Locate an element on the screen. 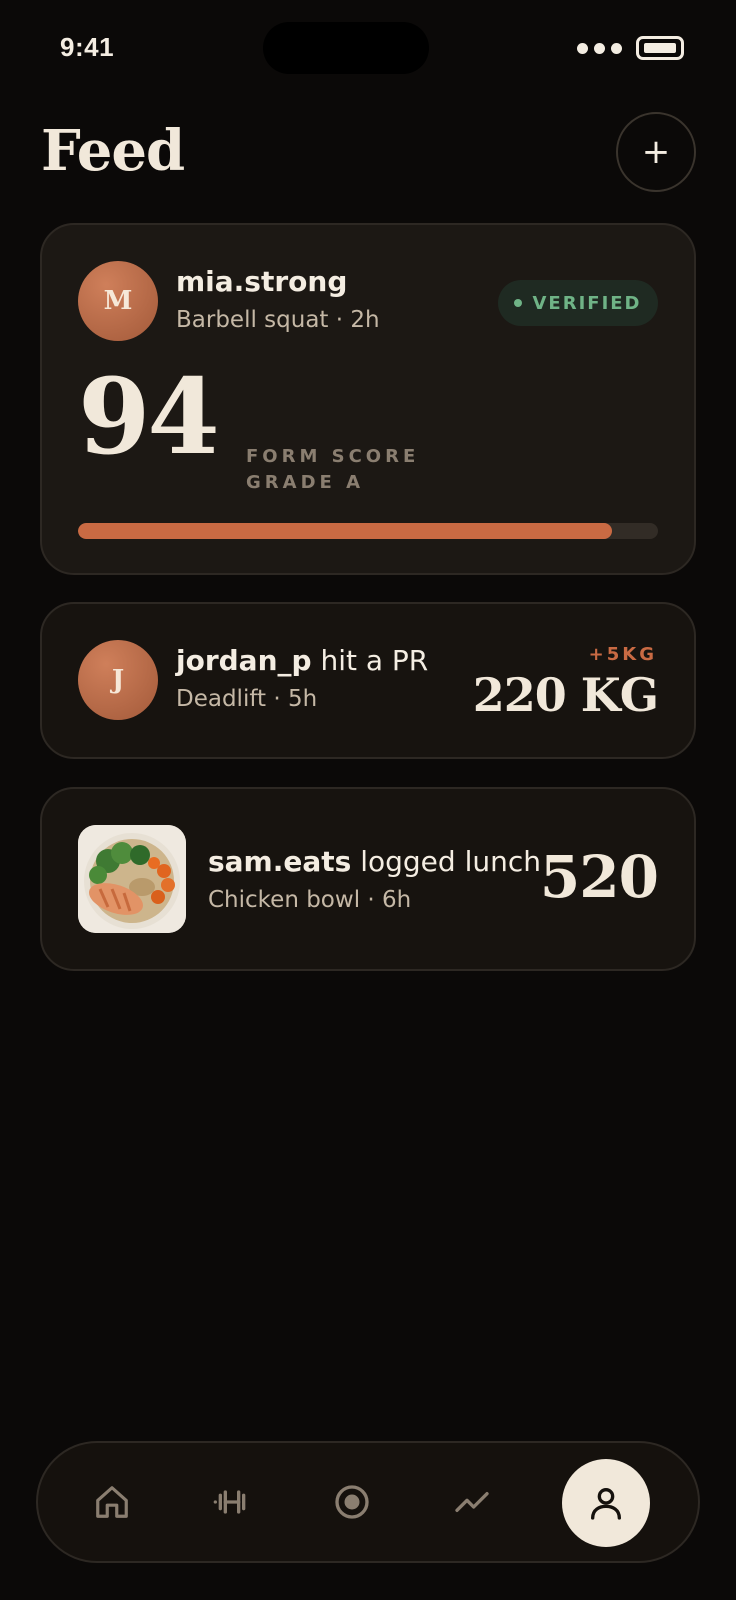 Image resolution: width=736 pixels, height=1600 pixels. status-time: 9:41 is located at coordinates (87, 47).